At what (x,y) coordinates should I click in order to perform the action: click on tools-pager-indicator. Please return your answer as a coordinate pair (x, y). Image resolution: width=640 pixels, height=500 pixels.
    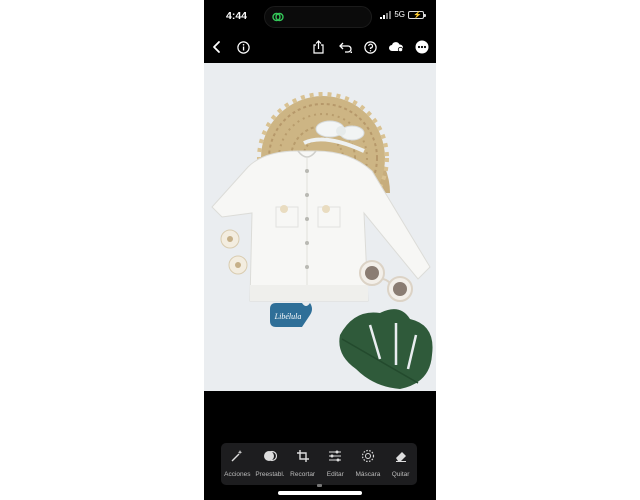
    Looking at the image, I should click on (319, 485).